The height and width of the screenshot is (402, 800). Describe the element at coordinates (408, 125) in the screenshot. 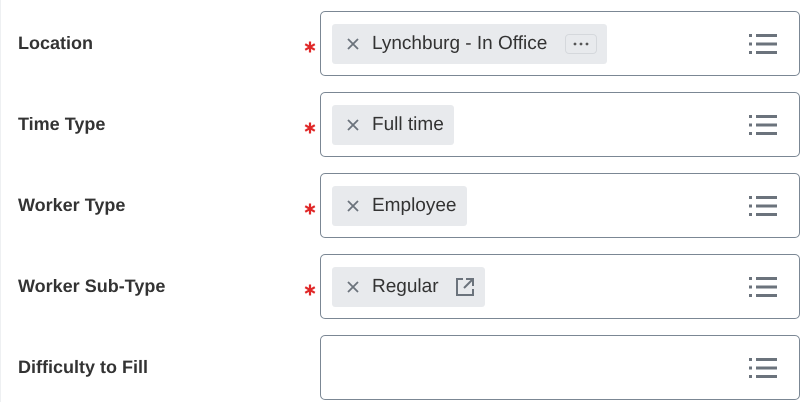

I see `pill-text: Full time` at that location.